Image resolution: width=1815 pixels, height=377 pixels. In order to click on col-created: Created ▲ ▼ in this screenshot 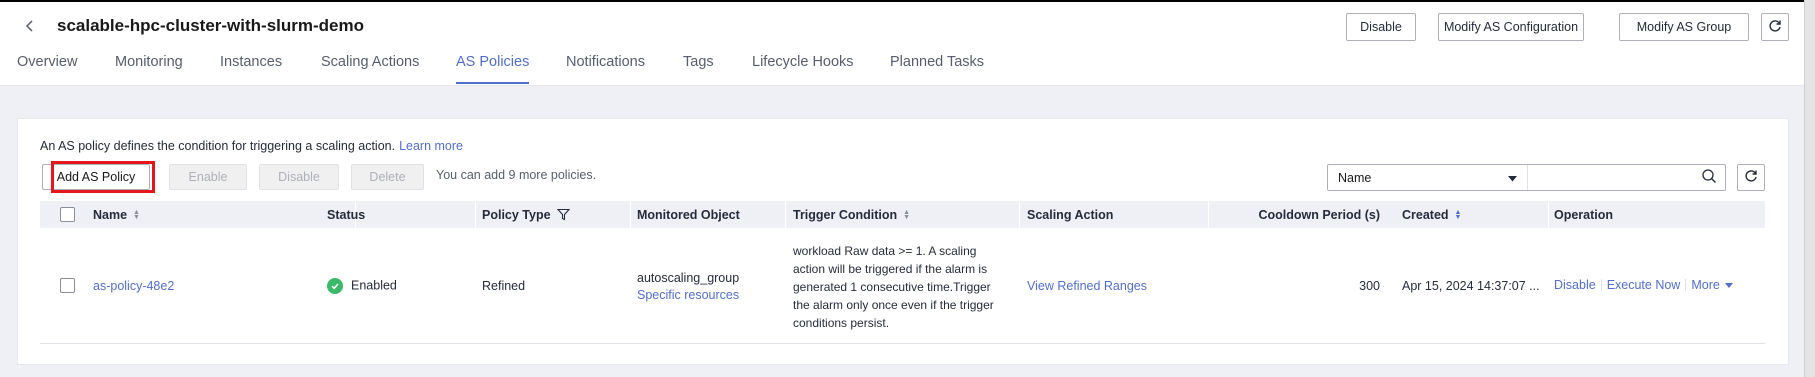, I will do `click(1475, 214)`.